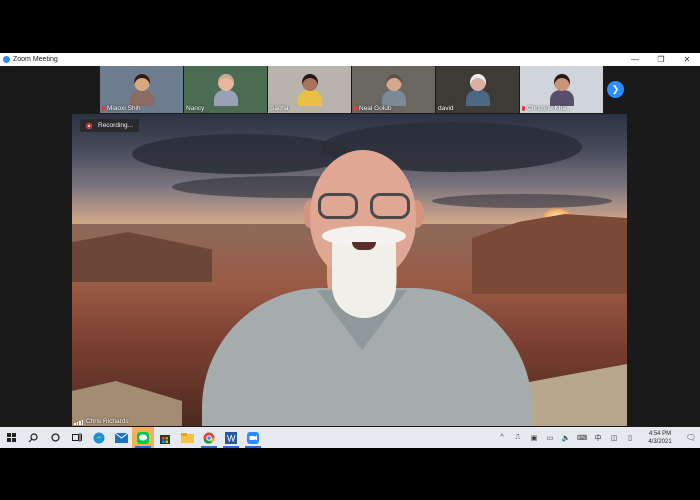 Image resolution: width=700 pixels, height=500 pixels. I want to click on maximize-button: ❐, so click(661, 59).